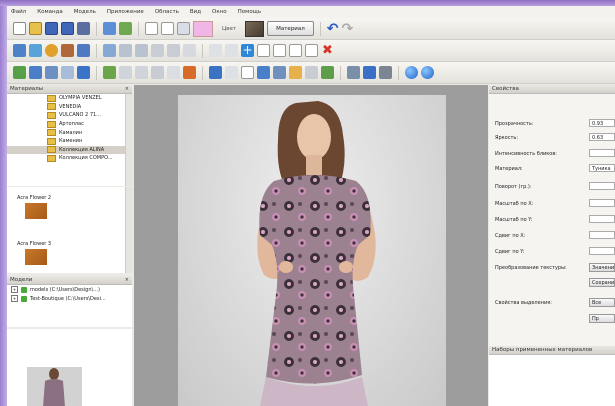 The width and height of the screenshot is (615, 406). What do you see at coordinates (127, 89) in the screenshot?
I see `materials-close-icon: ×` at bounding box center [127, 89].